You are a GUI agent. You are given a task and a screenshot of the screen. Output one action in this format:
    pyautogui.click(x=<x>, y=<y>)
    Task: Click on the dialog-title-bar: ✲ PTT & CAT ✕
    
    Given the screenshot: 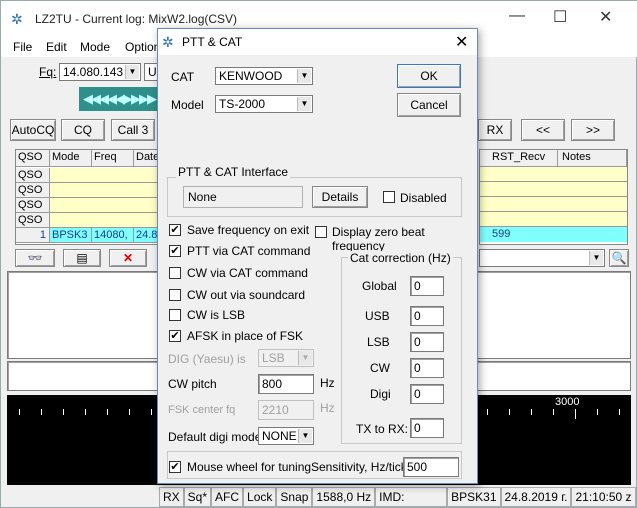 What is the action you would take?
    pyautogui.click(x=317, y=42)
    